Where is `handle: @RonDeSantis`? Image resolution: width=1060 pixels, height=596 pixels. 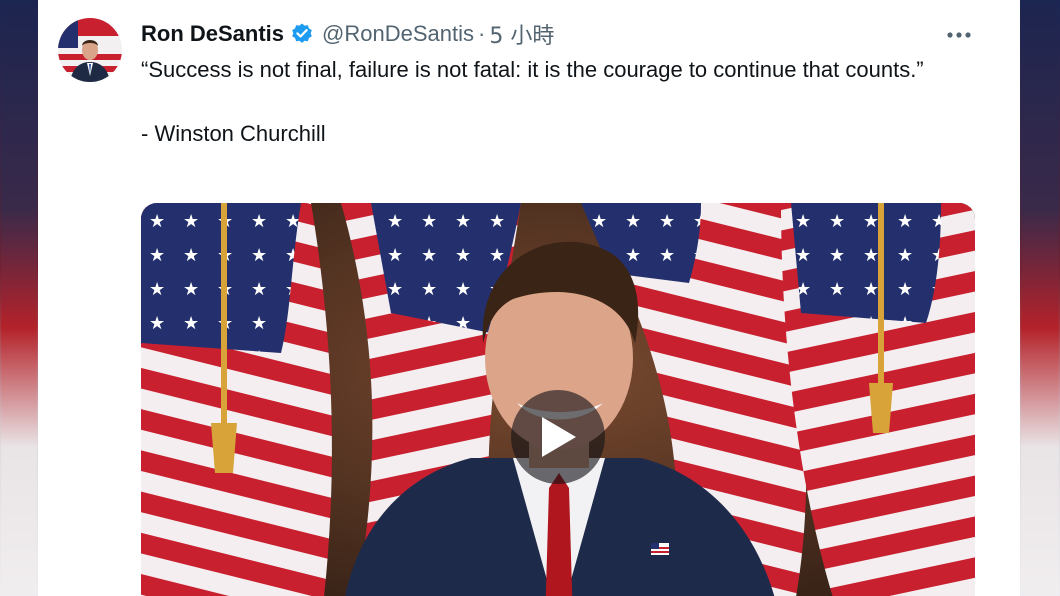
handle: @RonDeSantis is located at coordinates (398, 34).